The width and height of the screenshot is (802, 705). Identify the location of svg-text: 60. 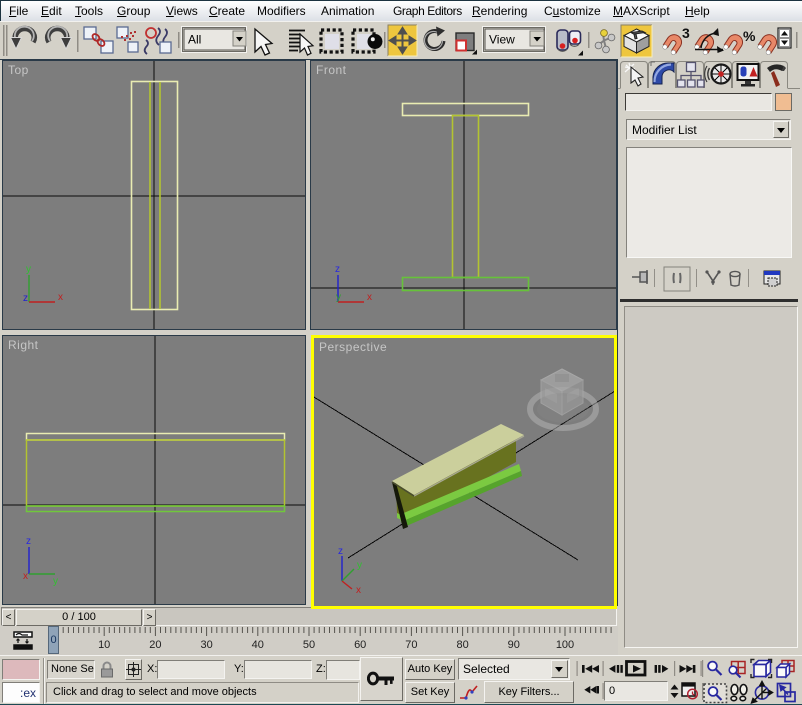
(360, 645).